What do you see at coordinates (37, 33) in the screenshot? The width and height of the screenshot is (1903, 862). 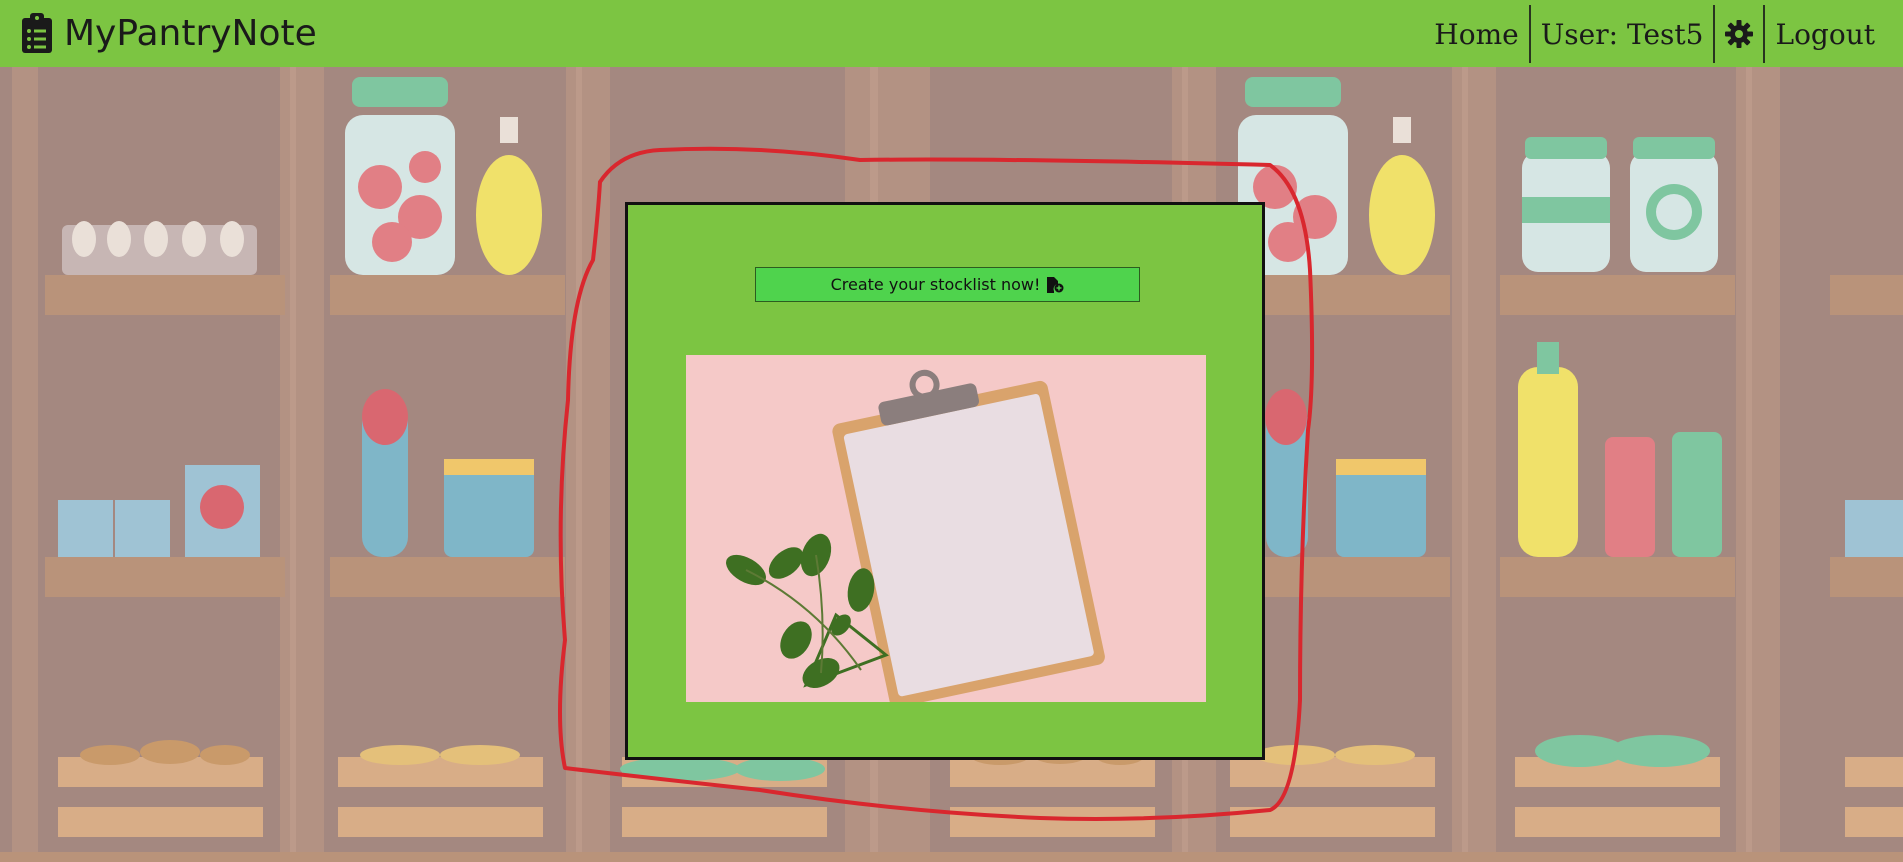 I see `clipboard-list-icon` at bounding box center [37, 33].